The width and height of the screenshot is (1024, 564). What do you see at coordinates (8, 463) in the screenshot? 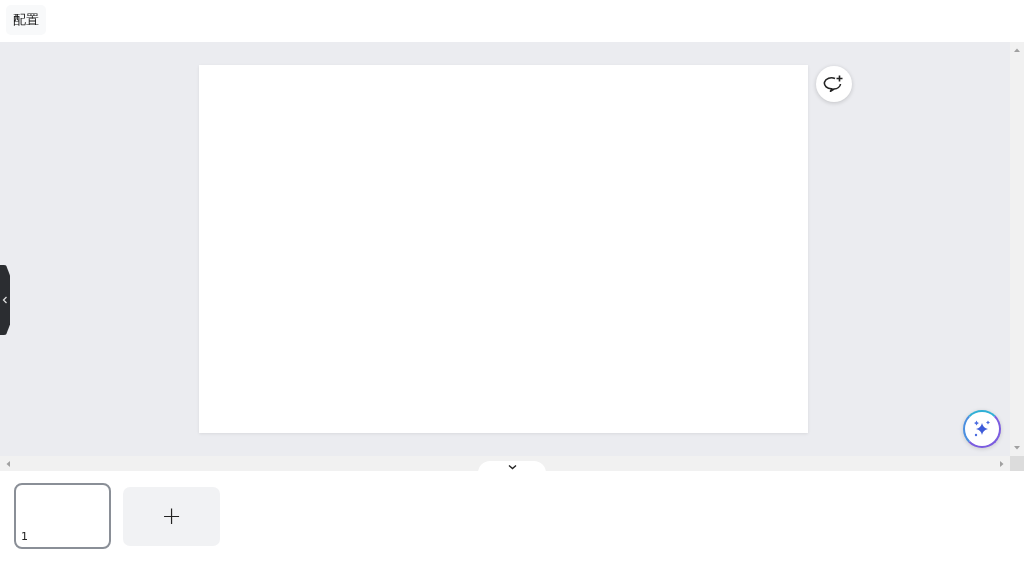
I see `scroll-left-icon` at bounding box center [8, 463].